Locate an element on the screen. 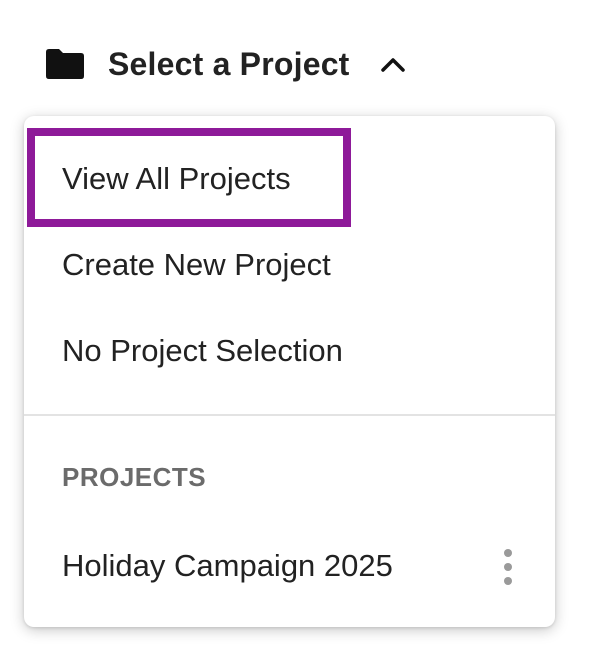  create-new-project-item: Create New Project is located at coordinates (289, 265).